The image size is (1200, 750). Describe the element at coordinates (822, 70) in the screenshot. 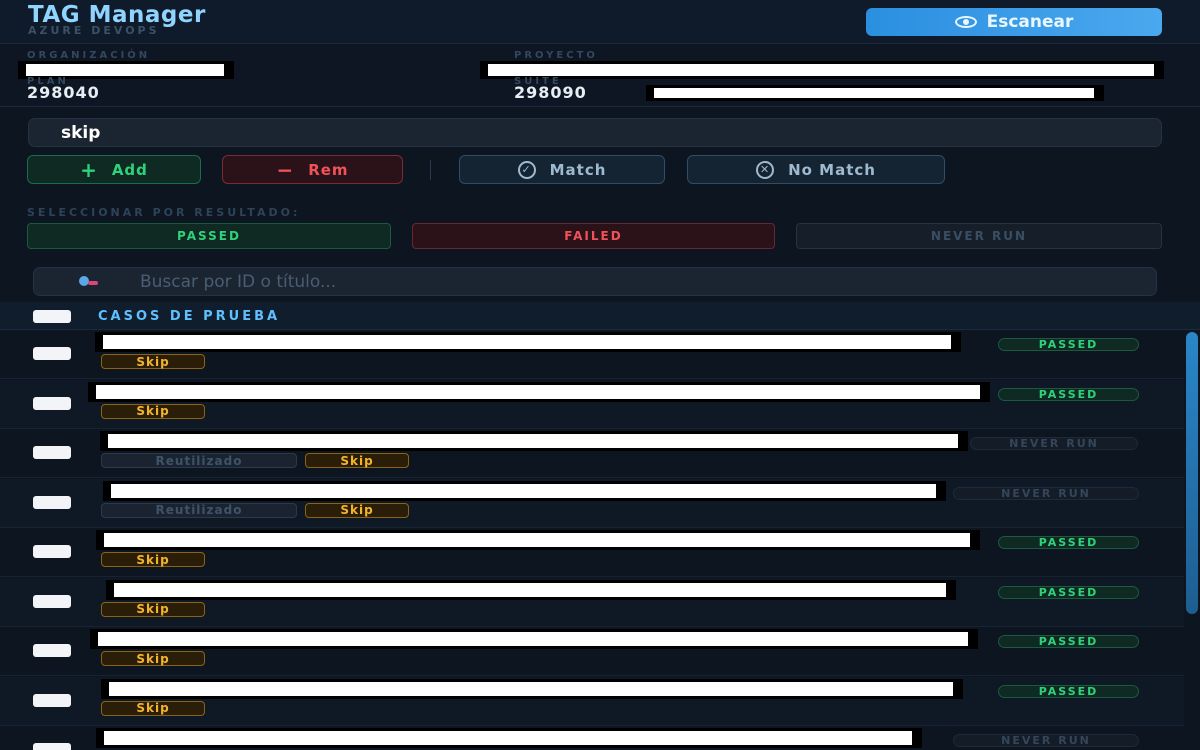

I see `project-value-redacted` at that location.